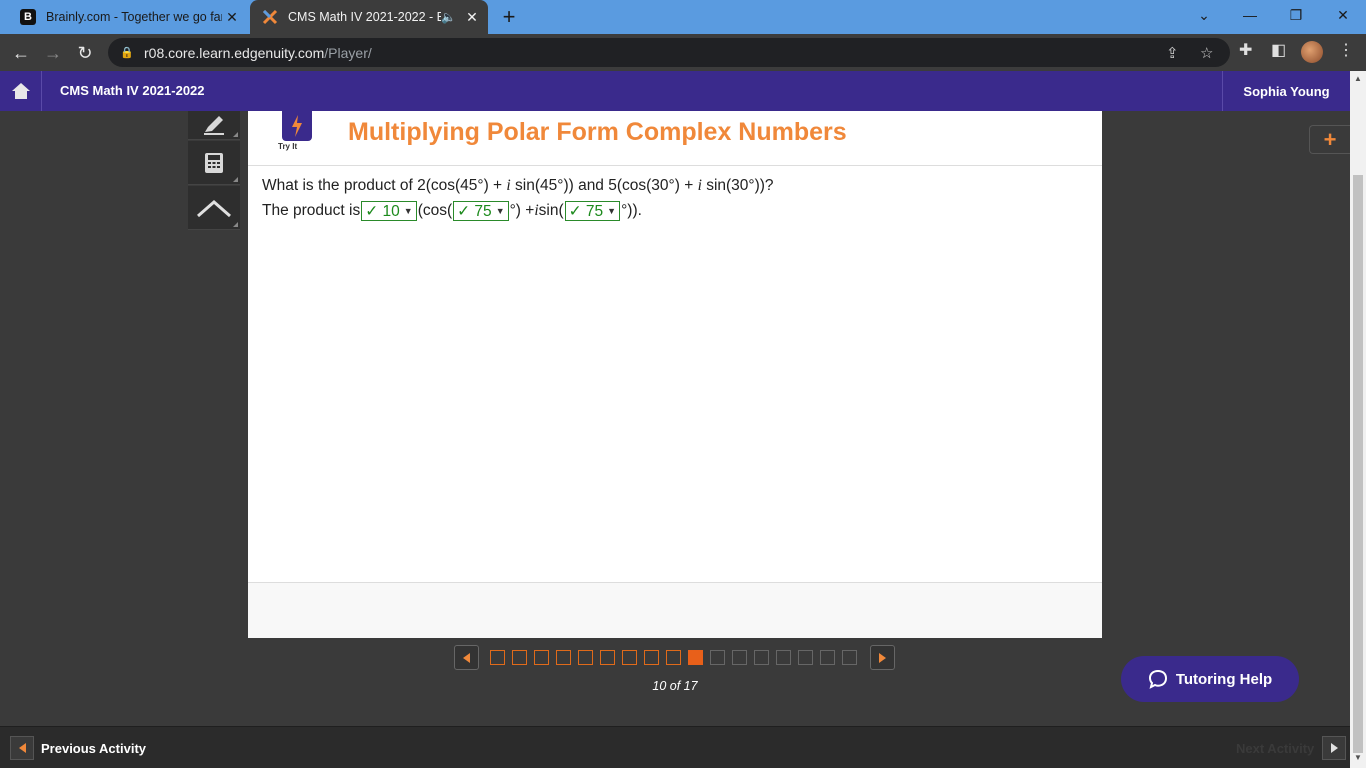 The height and width of the screenshot is (768, 1366). What do you see at coordinates (53, 53) in the screenshot?
I see `forward-icon: →` at bounding box center [53, 53].